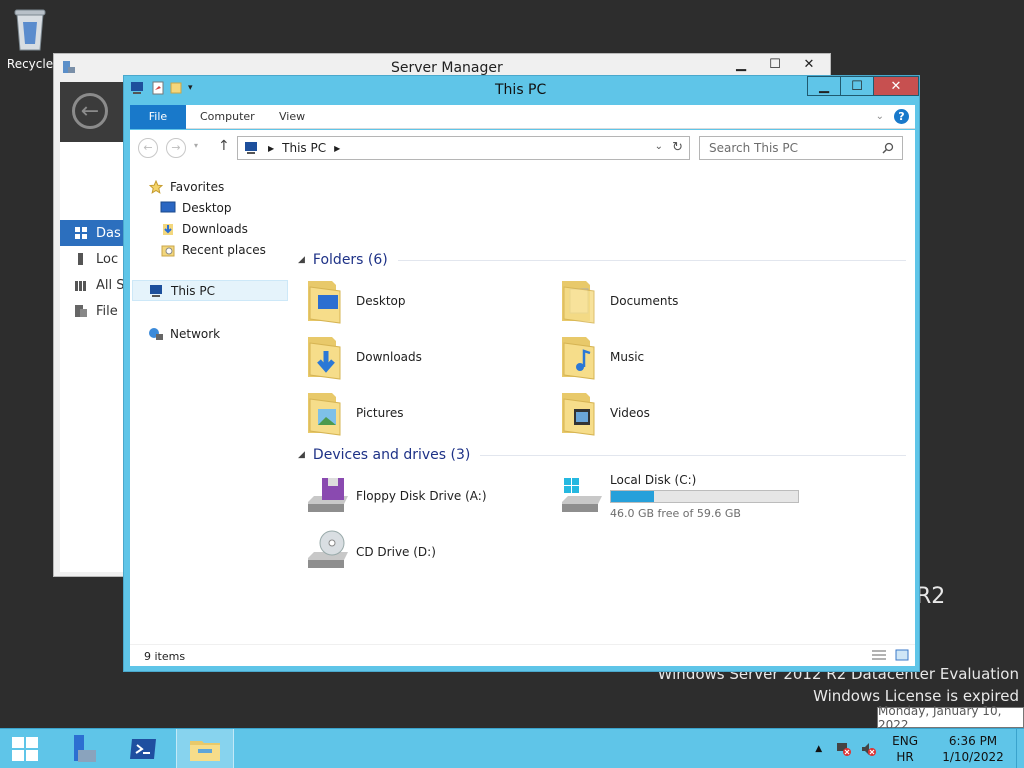 Image resolution: width=1024 pixels, height=768 pixels. I want to click on show-desktop-button, so click(1020, 748).